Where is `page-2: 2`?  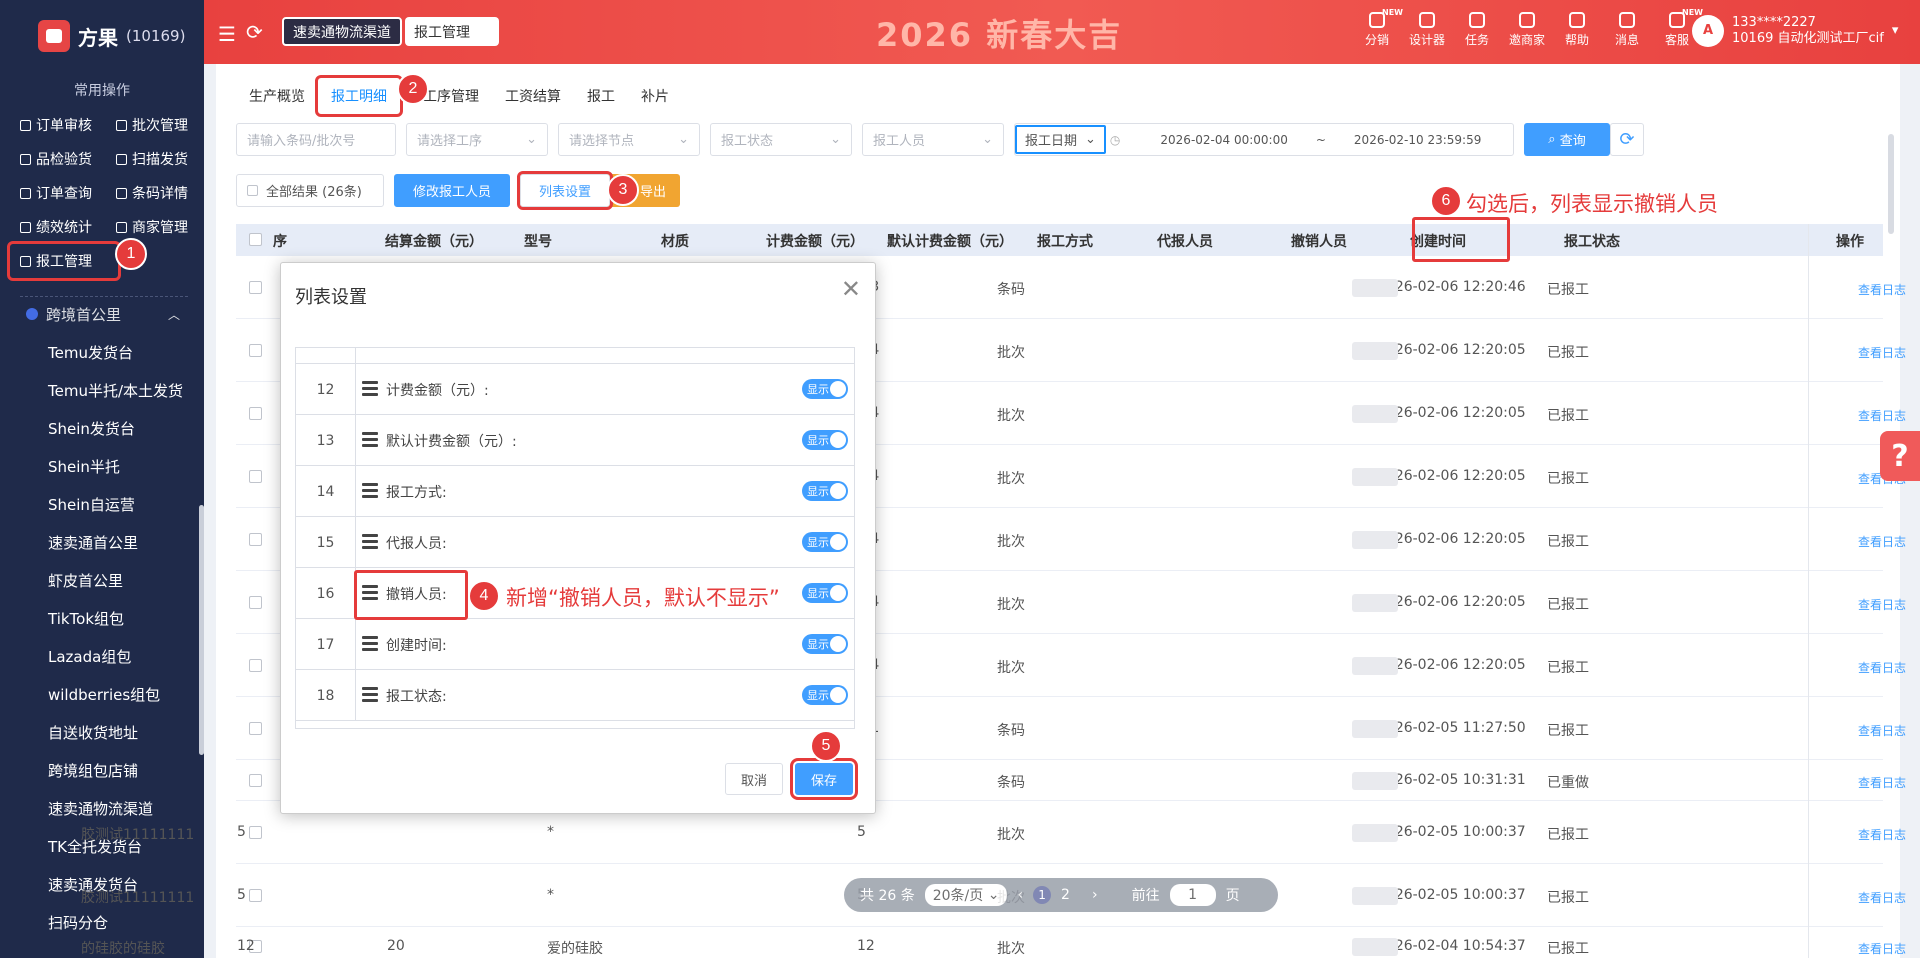
page-2: 2 is located at coordinates (1065, 895).